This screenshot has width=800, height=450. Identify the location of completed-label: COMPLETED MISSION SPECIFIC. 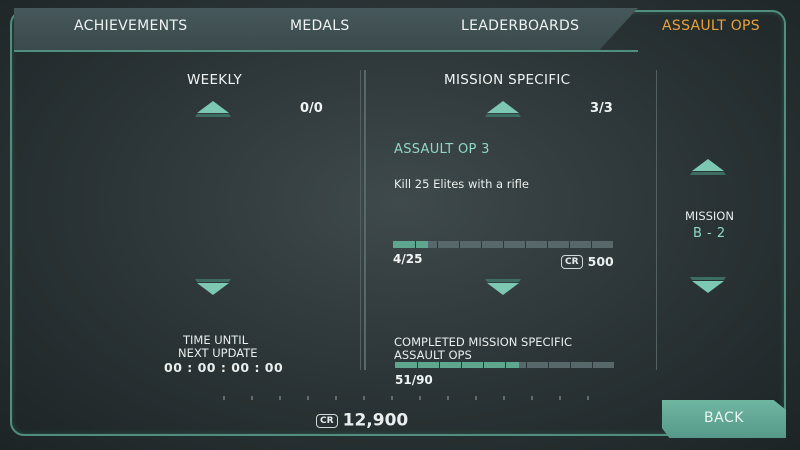
(483, 342).